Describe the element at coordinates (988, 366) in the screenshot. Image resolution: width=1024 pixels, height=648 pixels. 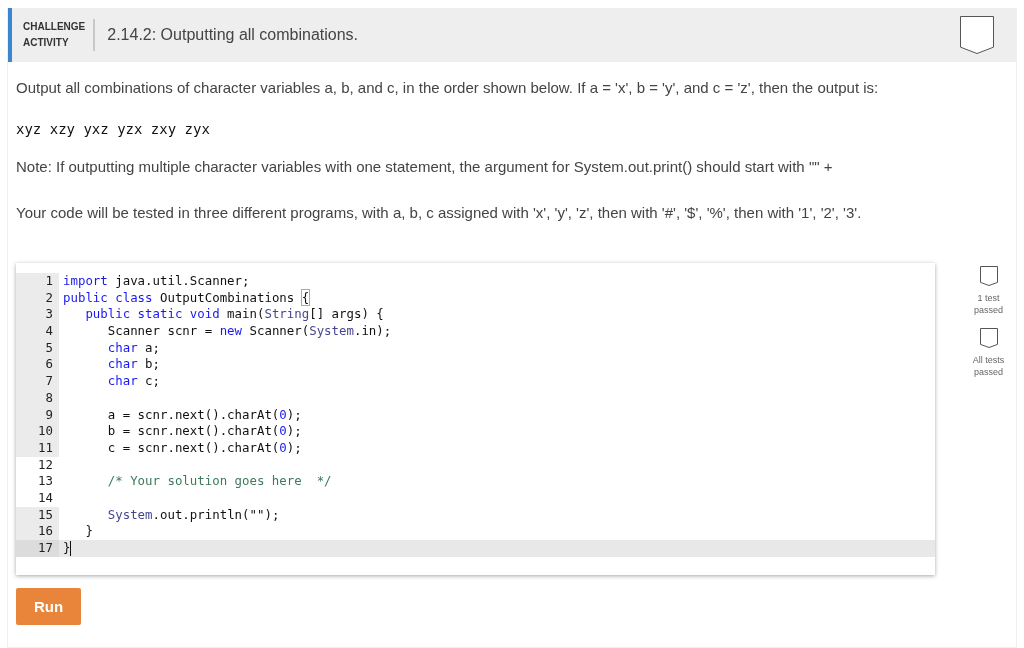
I see `test-status-label: All tests passed` at that location.